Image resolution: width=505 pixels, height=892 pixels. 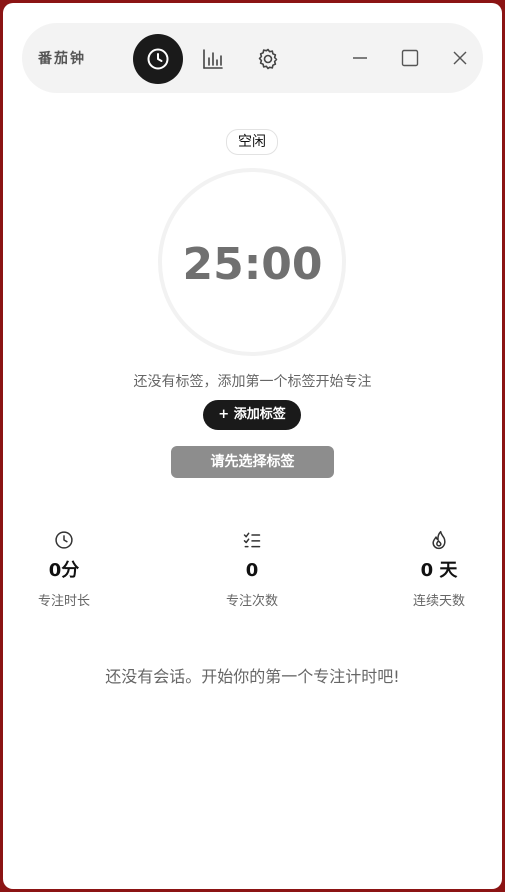 What do you see at coordinates (252, 540) in the screenshot?
I see `checklist-icon` at bounding box center [252, 540].